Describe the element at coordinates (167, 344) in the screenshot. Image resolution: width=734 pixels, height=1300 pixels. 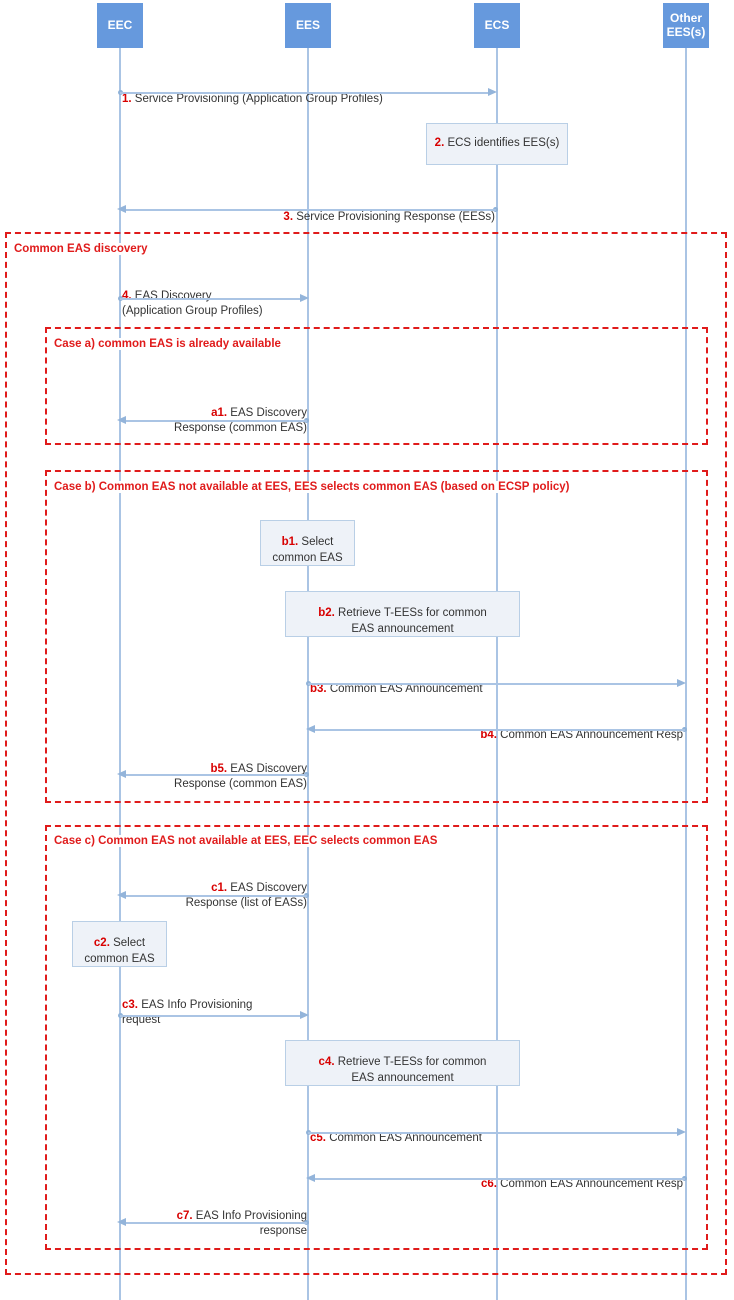
I see `fragment-case-a-label: Case a) common EAS is already available` at that location.